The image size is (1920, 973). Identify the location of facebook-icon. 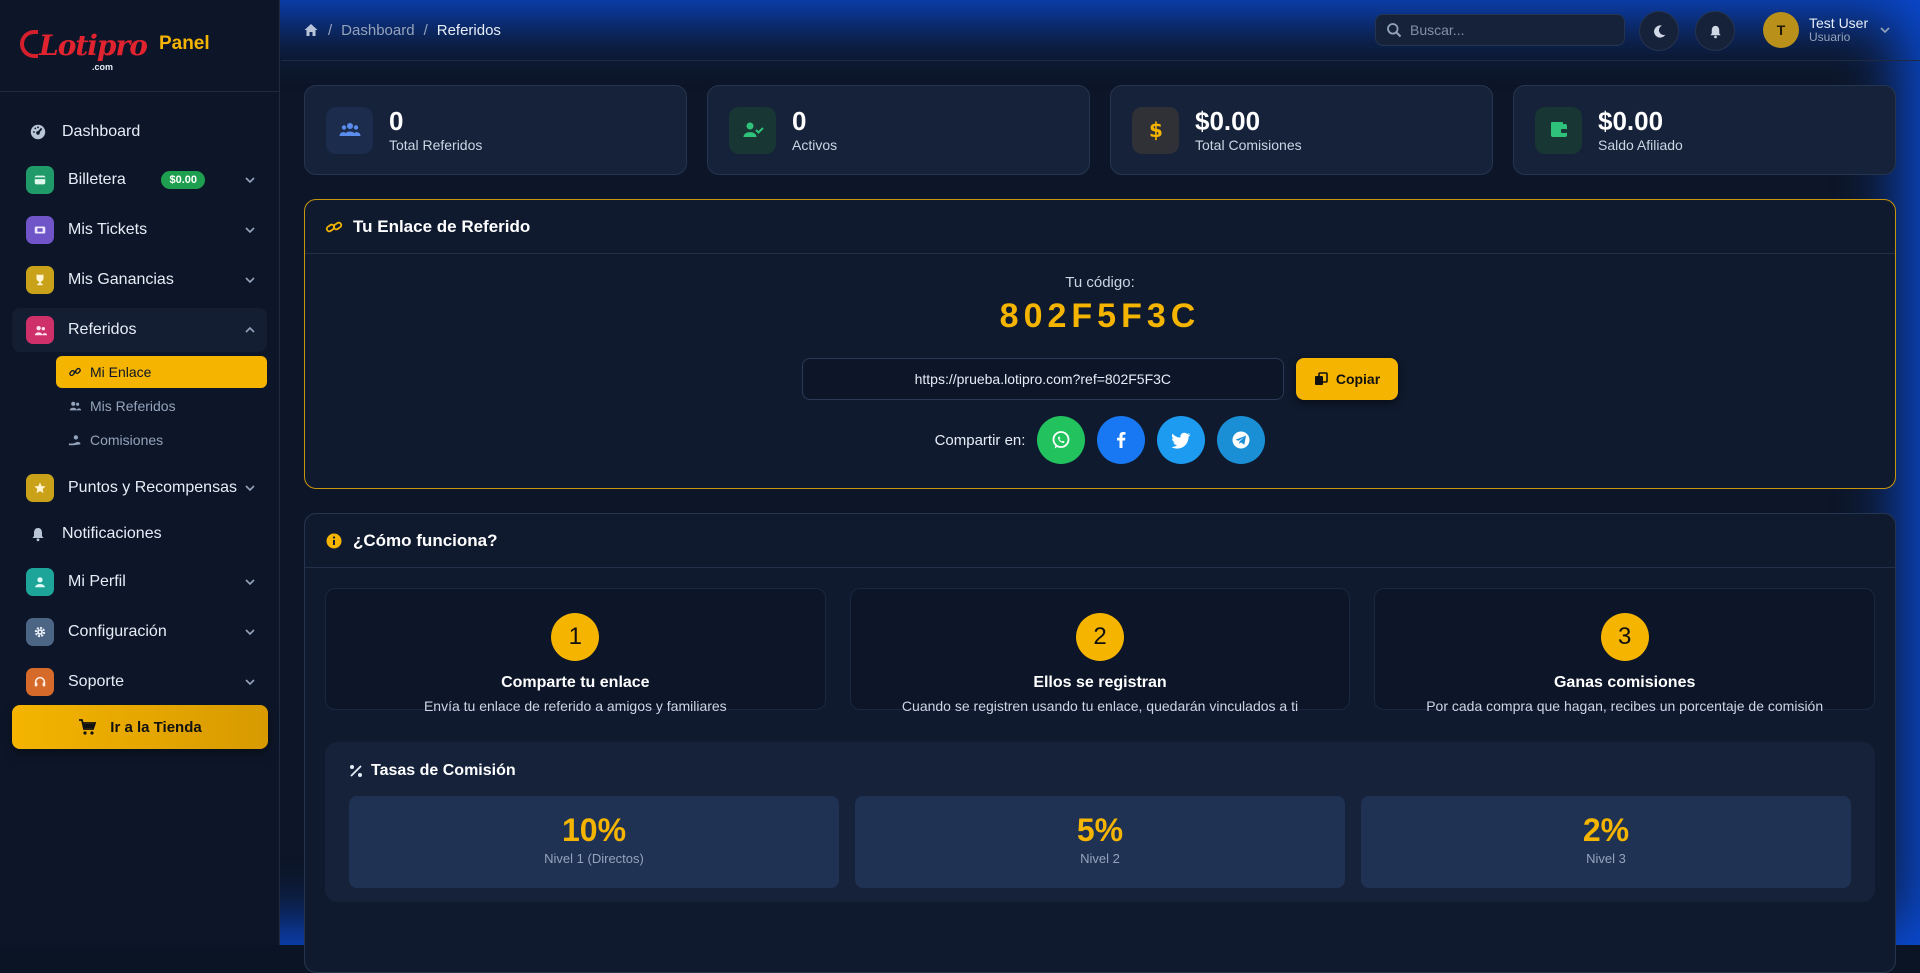
(1121, 440).